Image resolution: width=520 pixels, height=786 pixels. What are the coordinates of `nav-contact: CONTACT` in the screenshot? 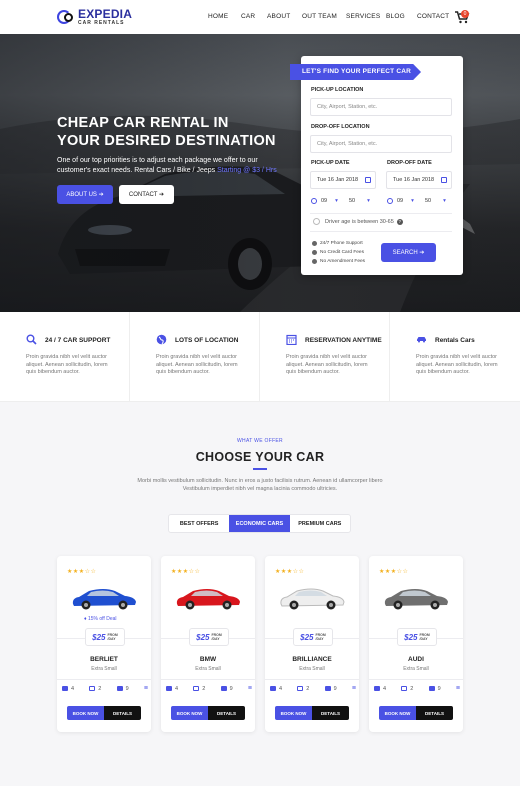 It's located at (433, 16).